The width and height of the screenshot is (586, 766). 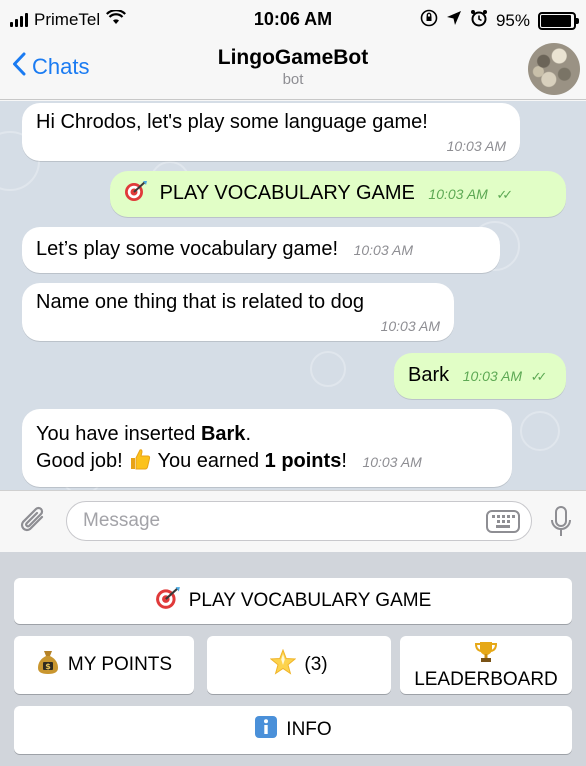 I want to click on microphone-icon, so click(x=561, y=524).